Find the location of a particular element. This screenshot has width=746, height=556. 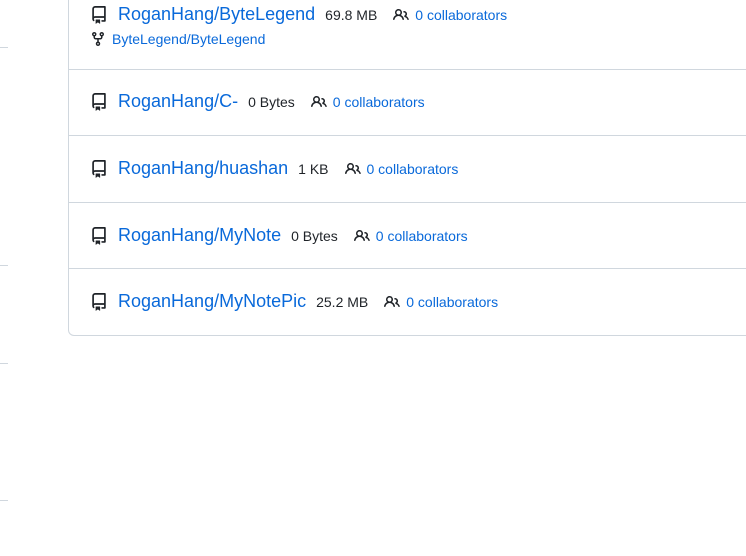

repository-row: RoganHang/C- 0 Bytes 0 collaborators is located at coordinates (407, 103).